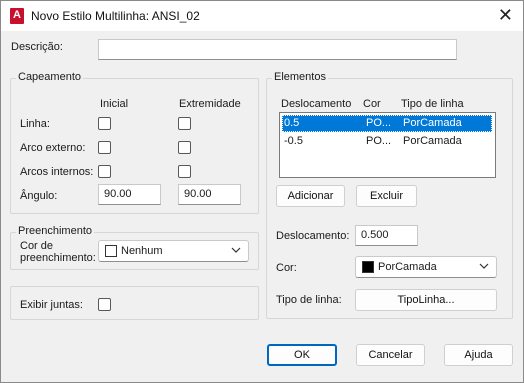 The width and height of the screenshot is (524, 383). Describe the element at coordinates (173, 251) in the screenshot. I see `cor-preenchimento-dropdown: Nenhum` at that location.